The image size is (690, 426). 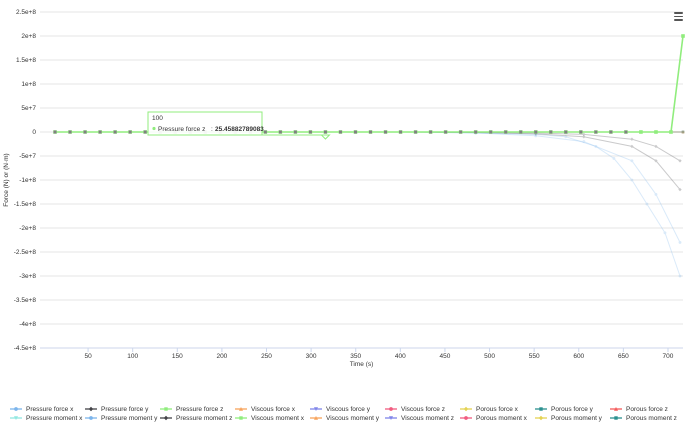 I want to click on y-tick-label: -1.5e+8, so click(x=25, y=204).